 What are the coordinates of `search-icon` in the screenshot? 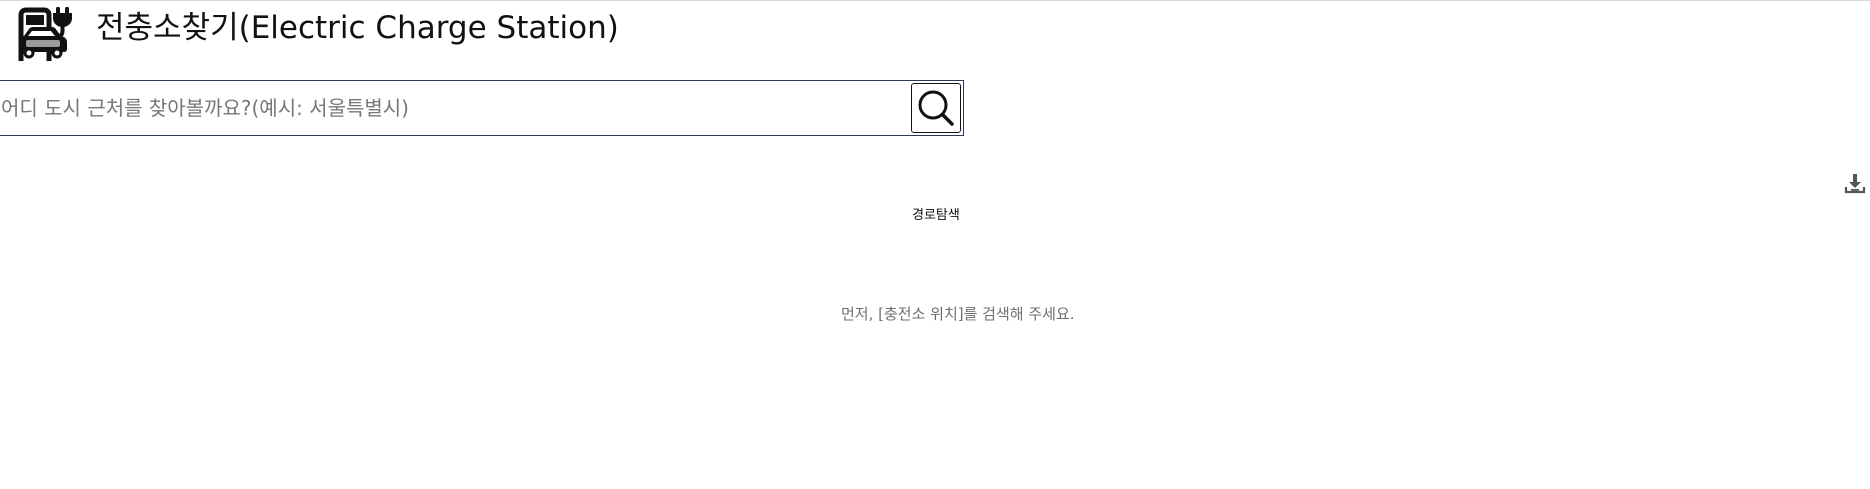 It's located at (936, 108).